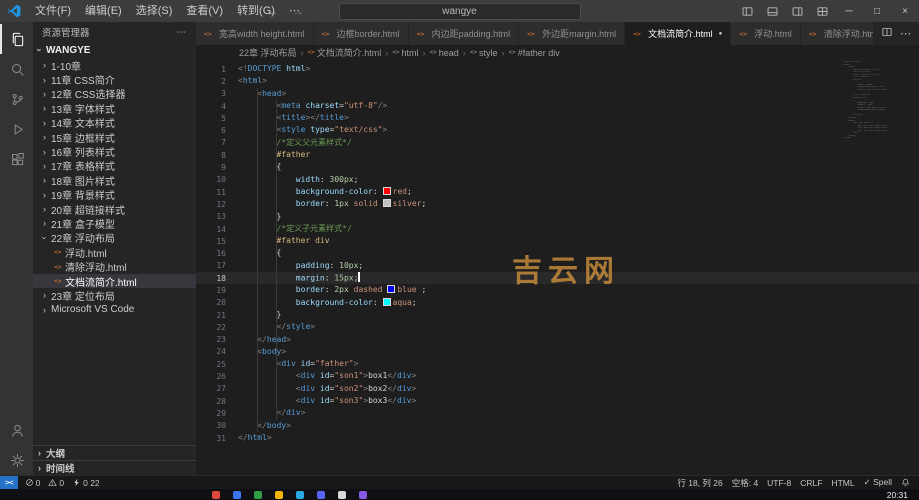 This screenshot has width=919, height=500. What do you see at coordinates (849, 11) in the screenshot?
I see `minimize-button: ─` at bounding box center [849, 11].